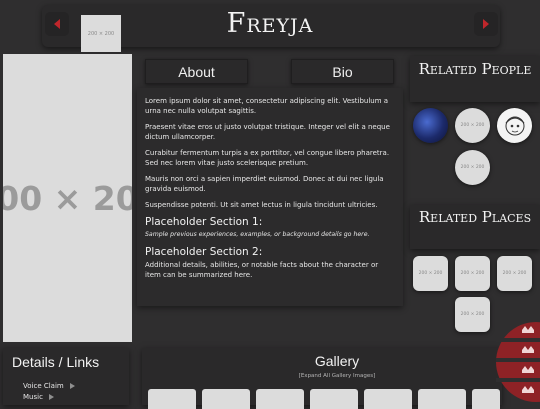 The image size is (540, 409). What do you see at coordinates (472, 125) in the screenshot?
I see `related-person-avatar-2: 200 × 200` at bounding box center [472, 125].